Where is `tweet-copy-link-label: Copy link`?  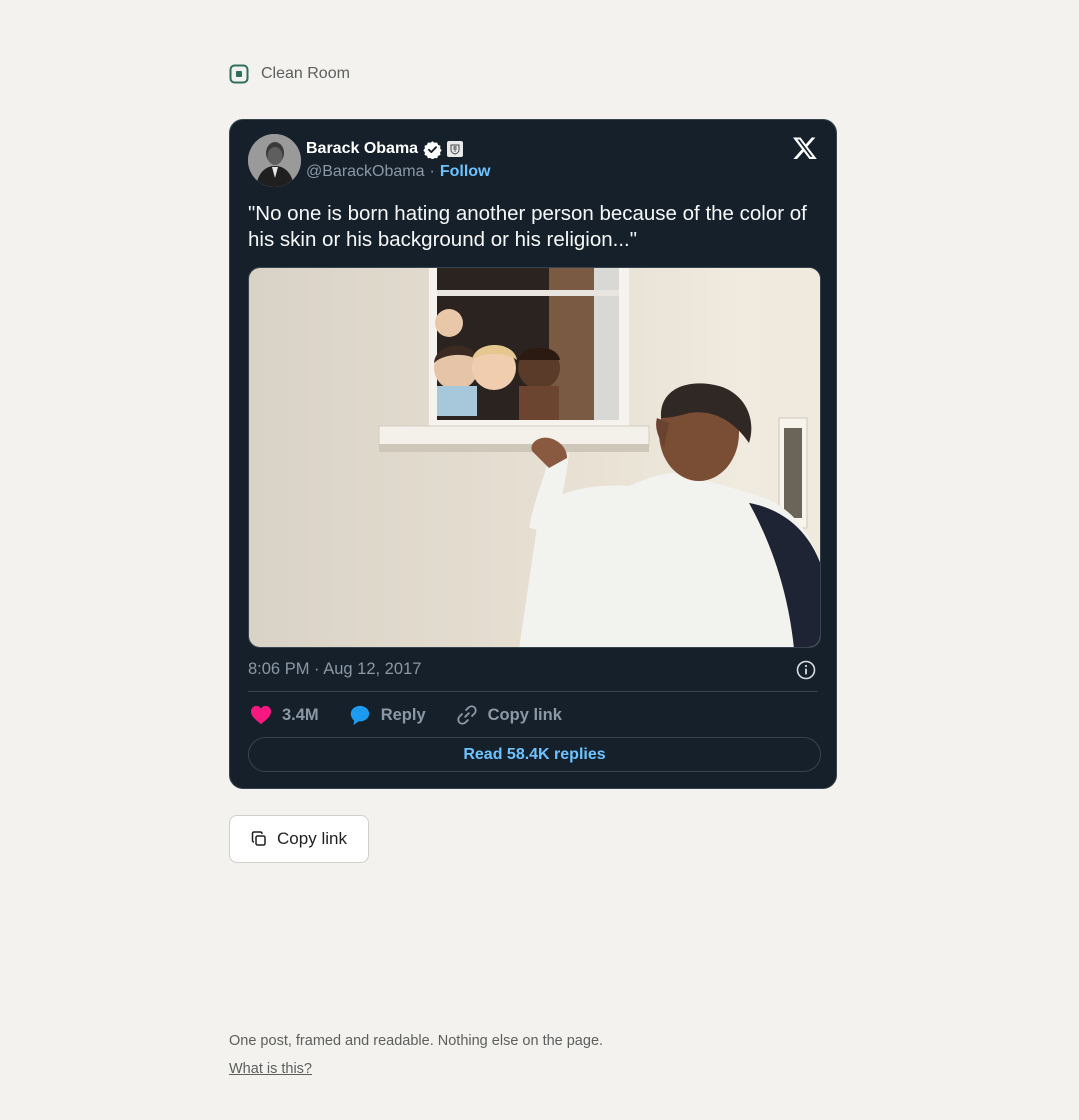
tweet-copy-link-label: Copy link is located at coordinates (524, 714).